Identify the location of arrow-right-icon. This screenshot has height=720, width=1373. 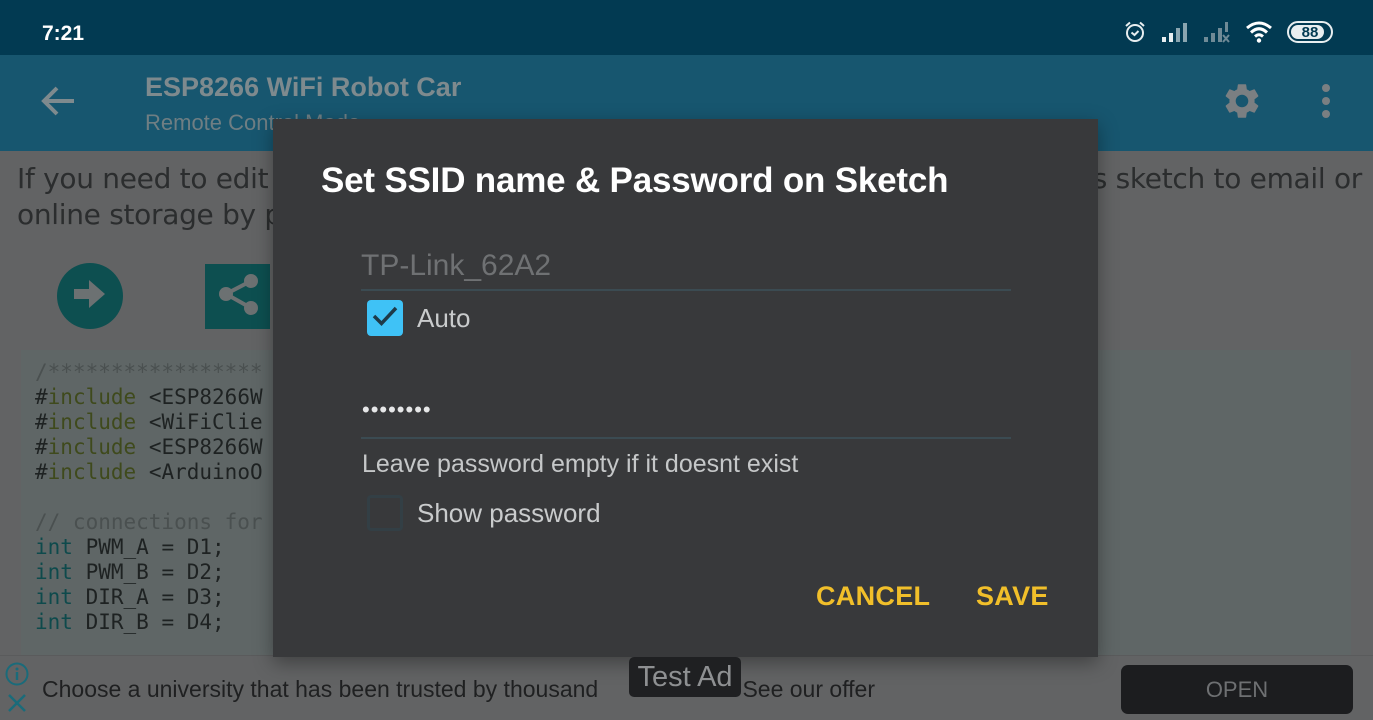
(90, 296).